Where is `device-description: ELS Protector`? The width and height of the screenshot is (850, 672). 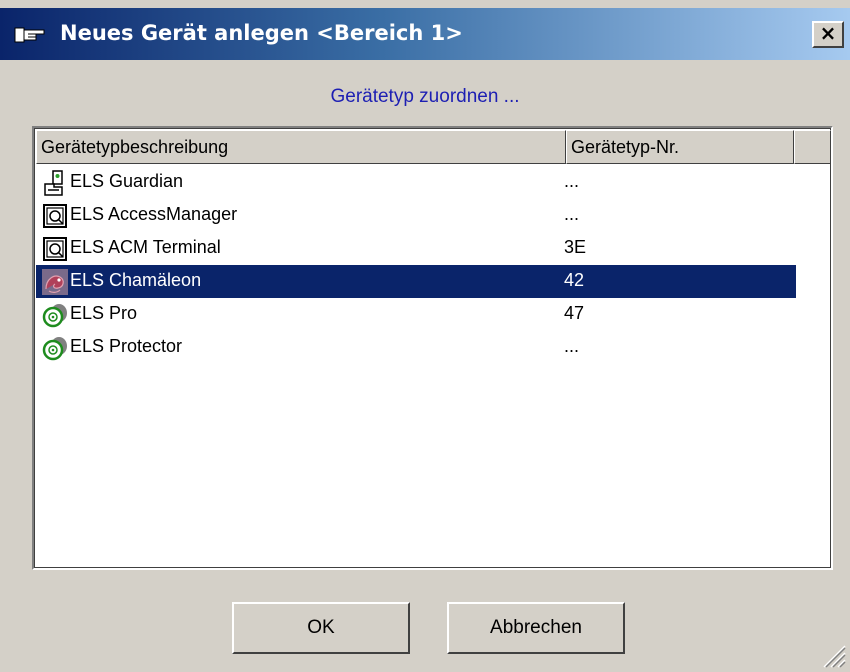
device-description: ELS Protector is located at coordinates (126, 346).